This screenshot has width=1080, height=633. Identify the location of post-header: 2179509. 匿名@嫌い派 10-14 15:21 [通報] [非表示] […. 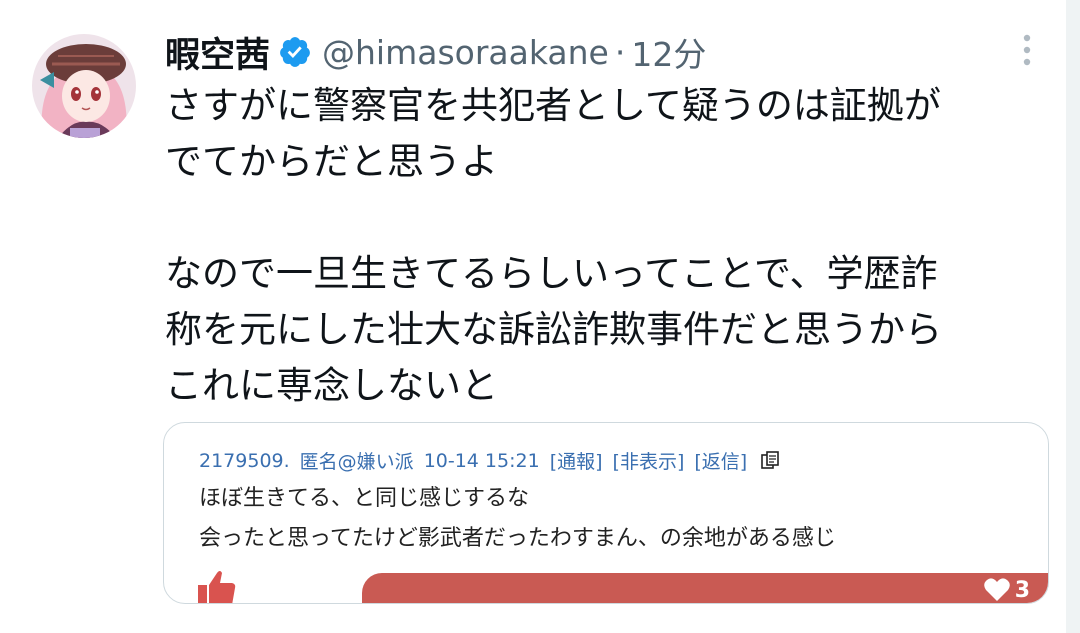
(490, 460).